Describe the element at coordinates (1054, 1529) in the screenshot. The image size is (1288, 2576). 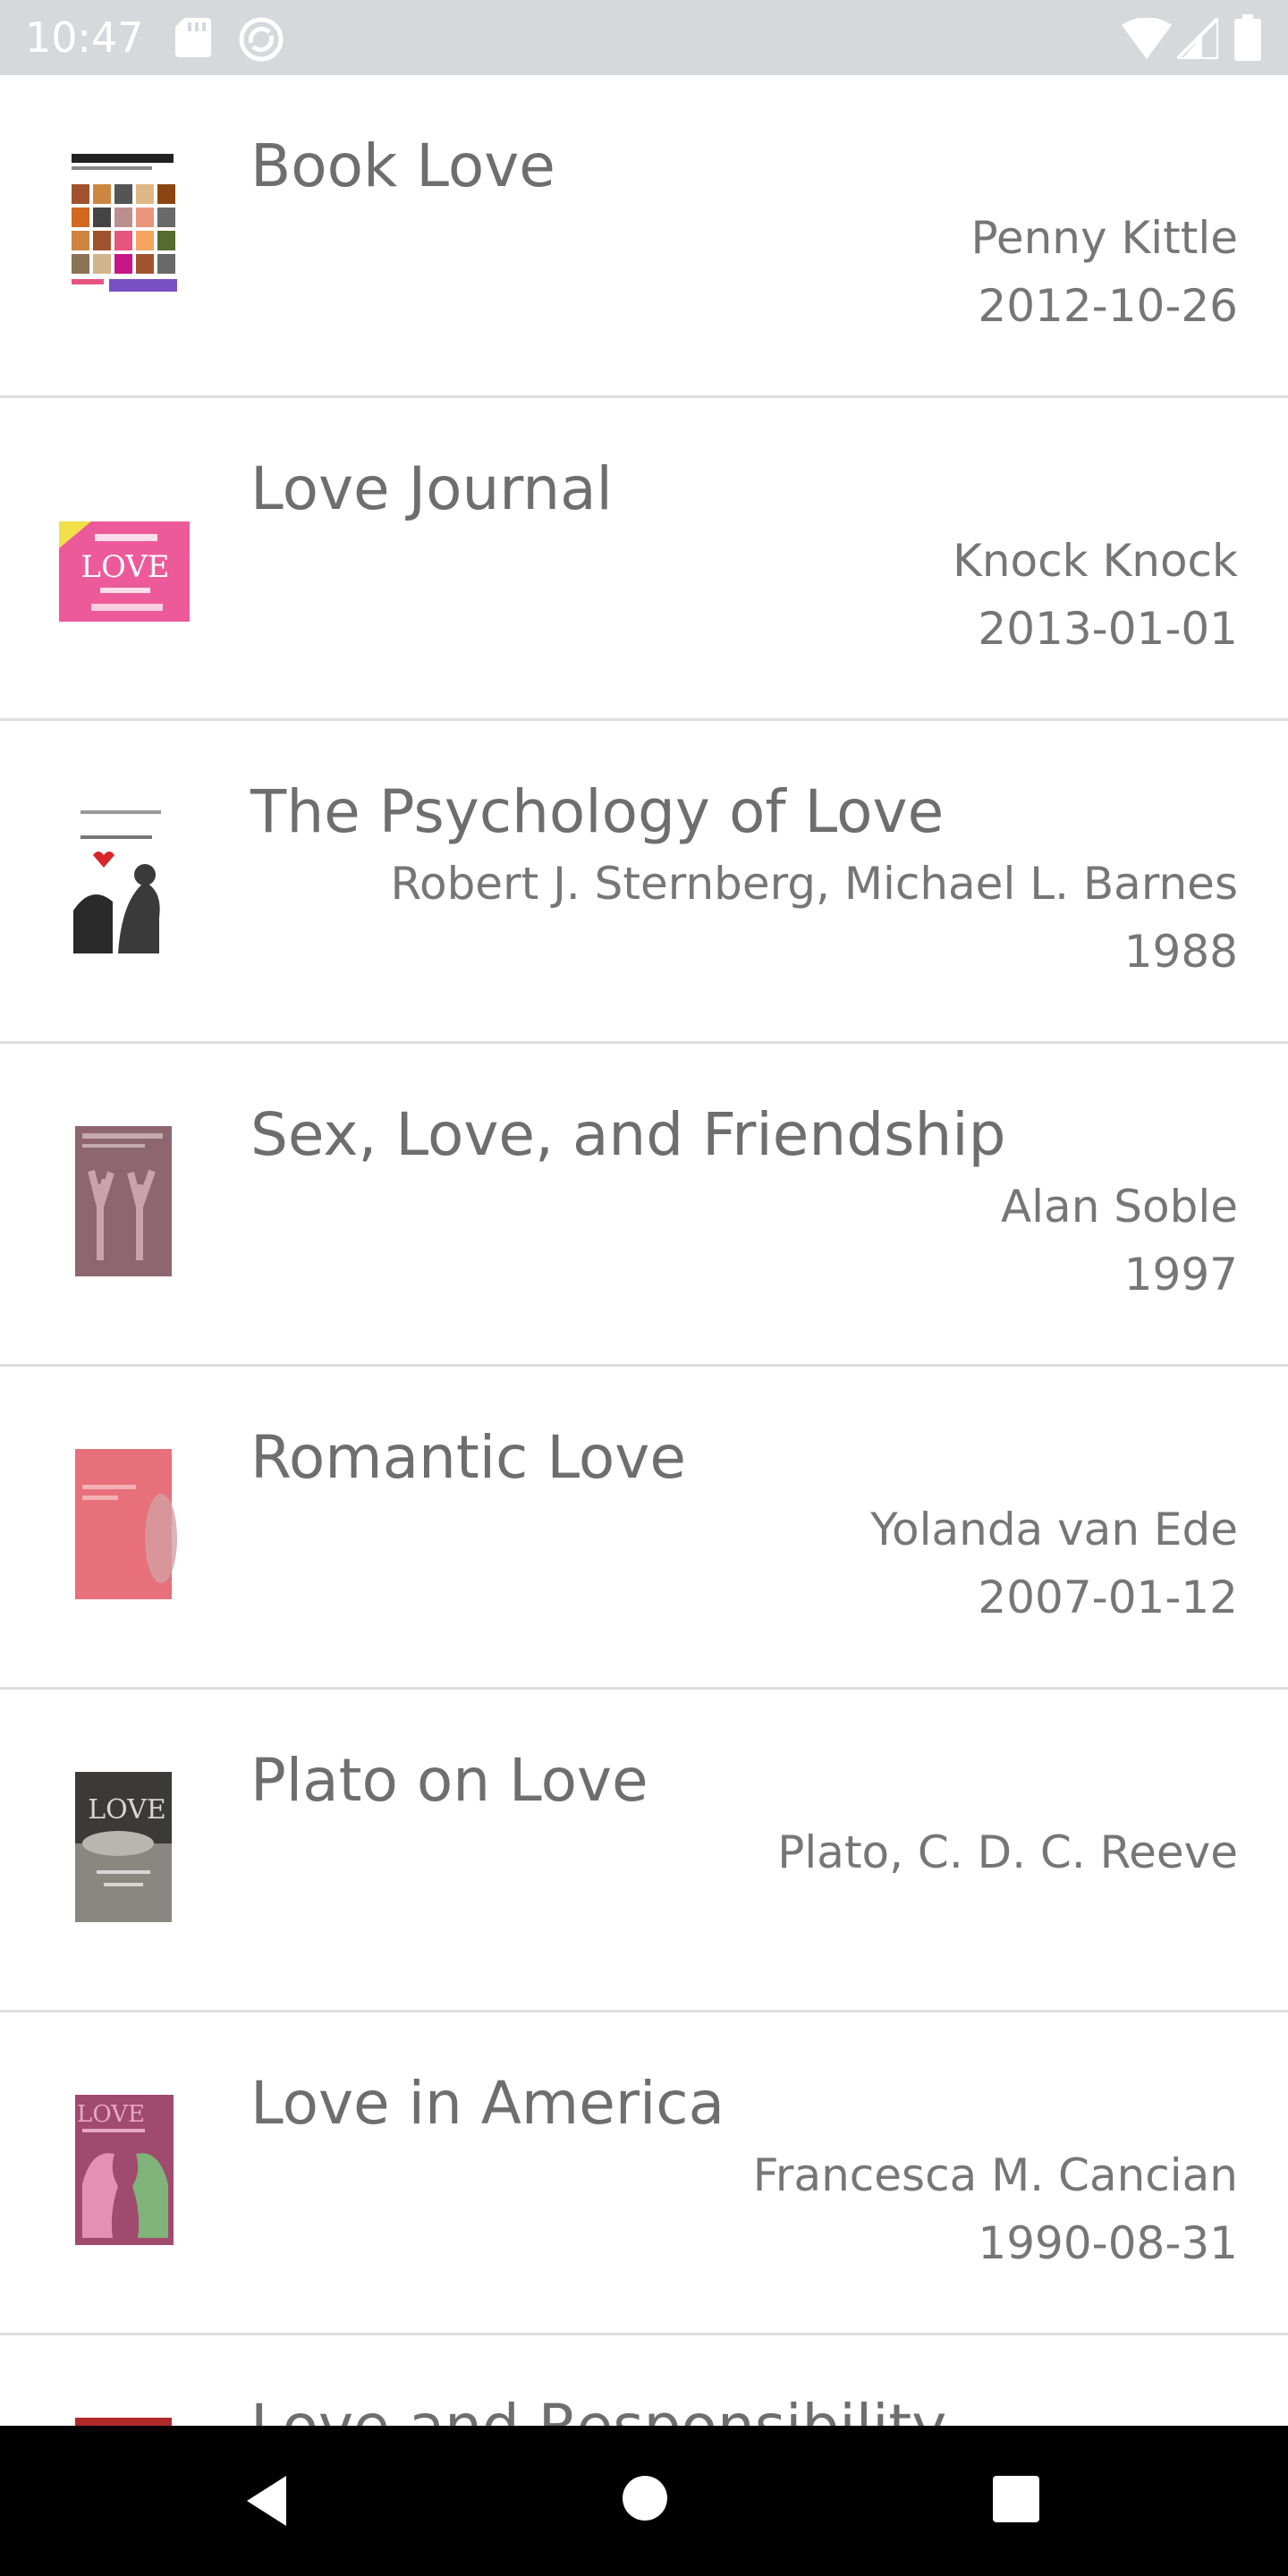
I see `book-author: Yolanda van Ede` at that location.